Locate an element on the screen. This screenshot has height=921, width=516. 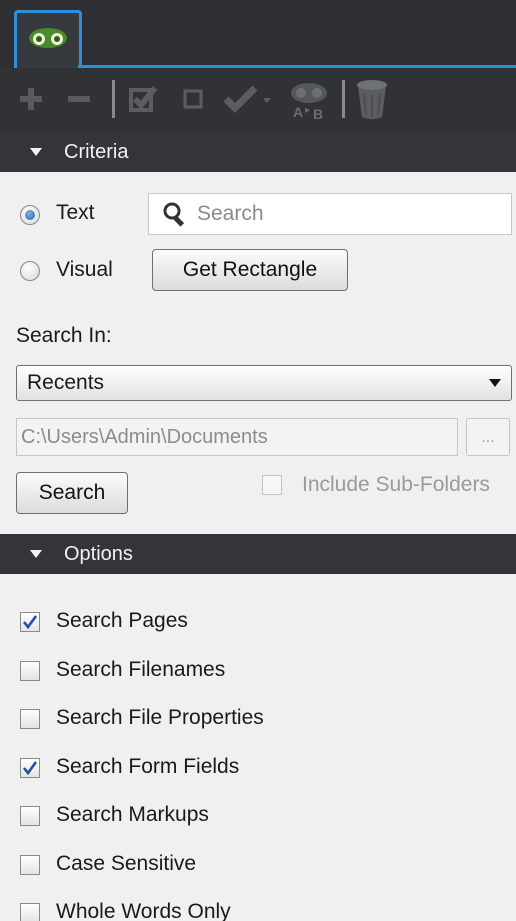
search-input is located at coordinates (347, 214).